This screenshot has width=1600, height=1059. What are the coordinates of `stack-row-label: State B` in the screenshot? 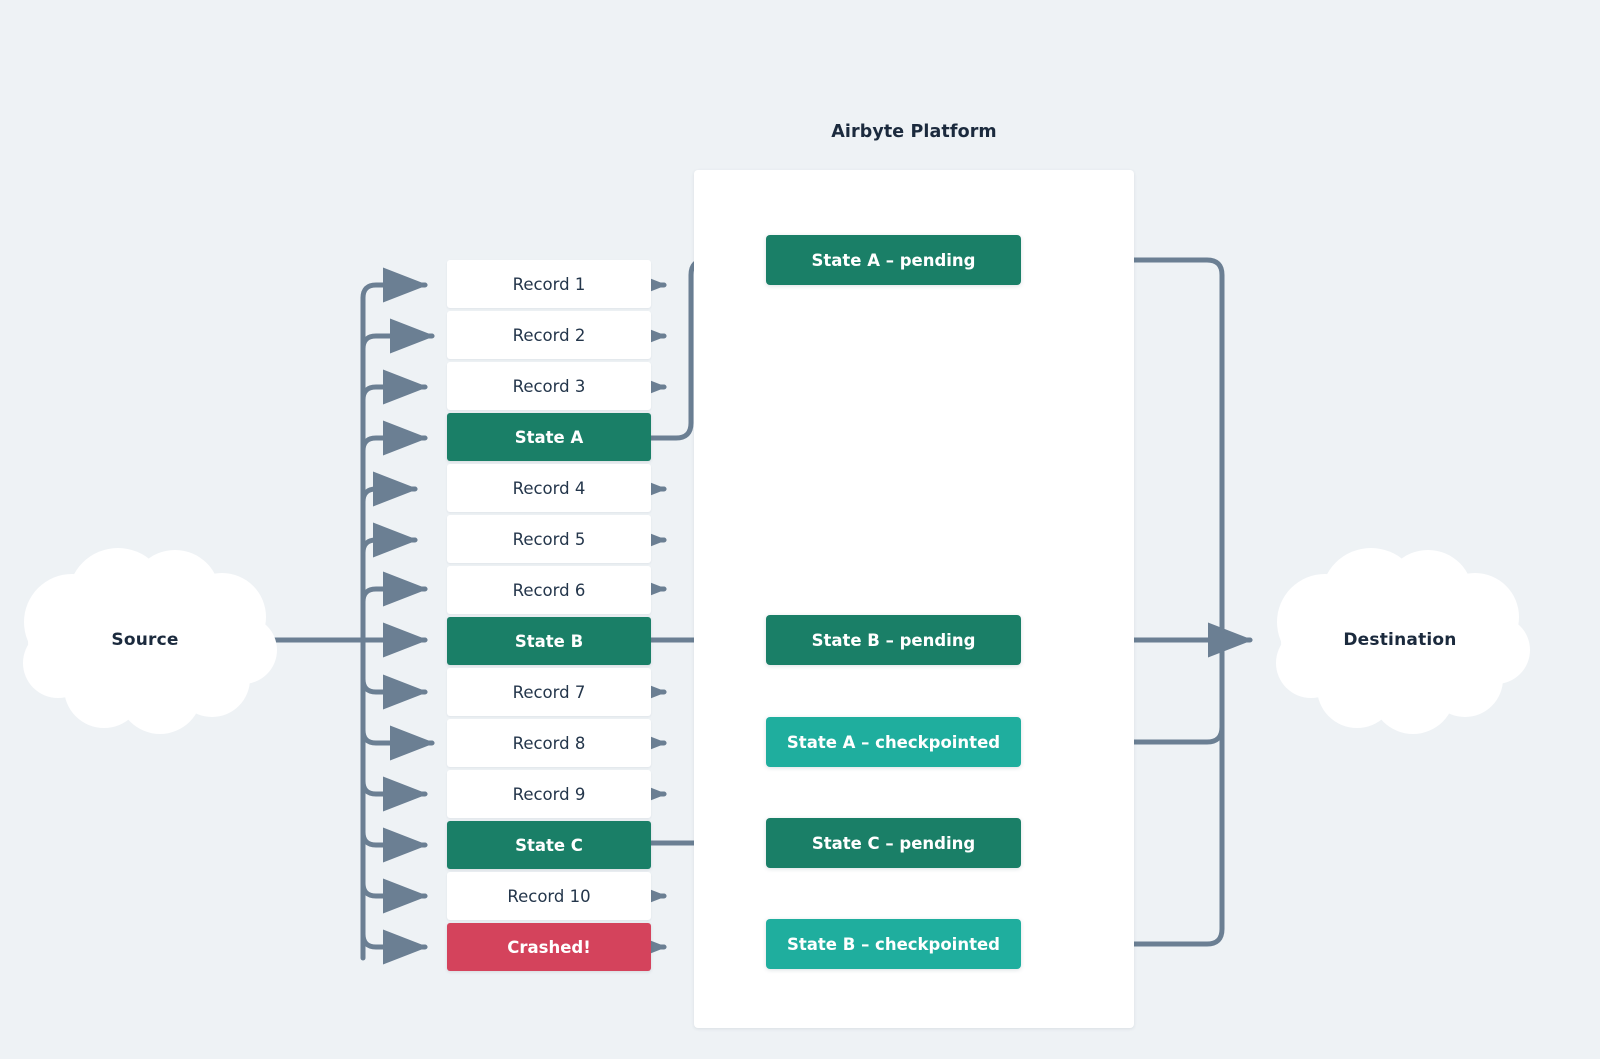 It's located at (549, 641).